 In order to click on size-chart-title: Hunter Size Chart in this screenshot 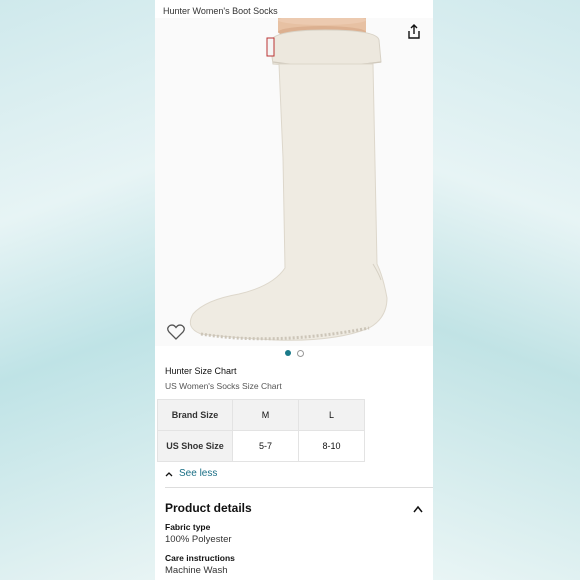, I will do `click(201, 371)`.